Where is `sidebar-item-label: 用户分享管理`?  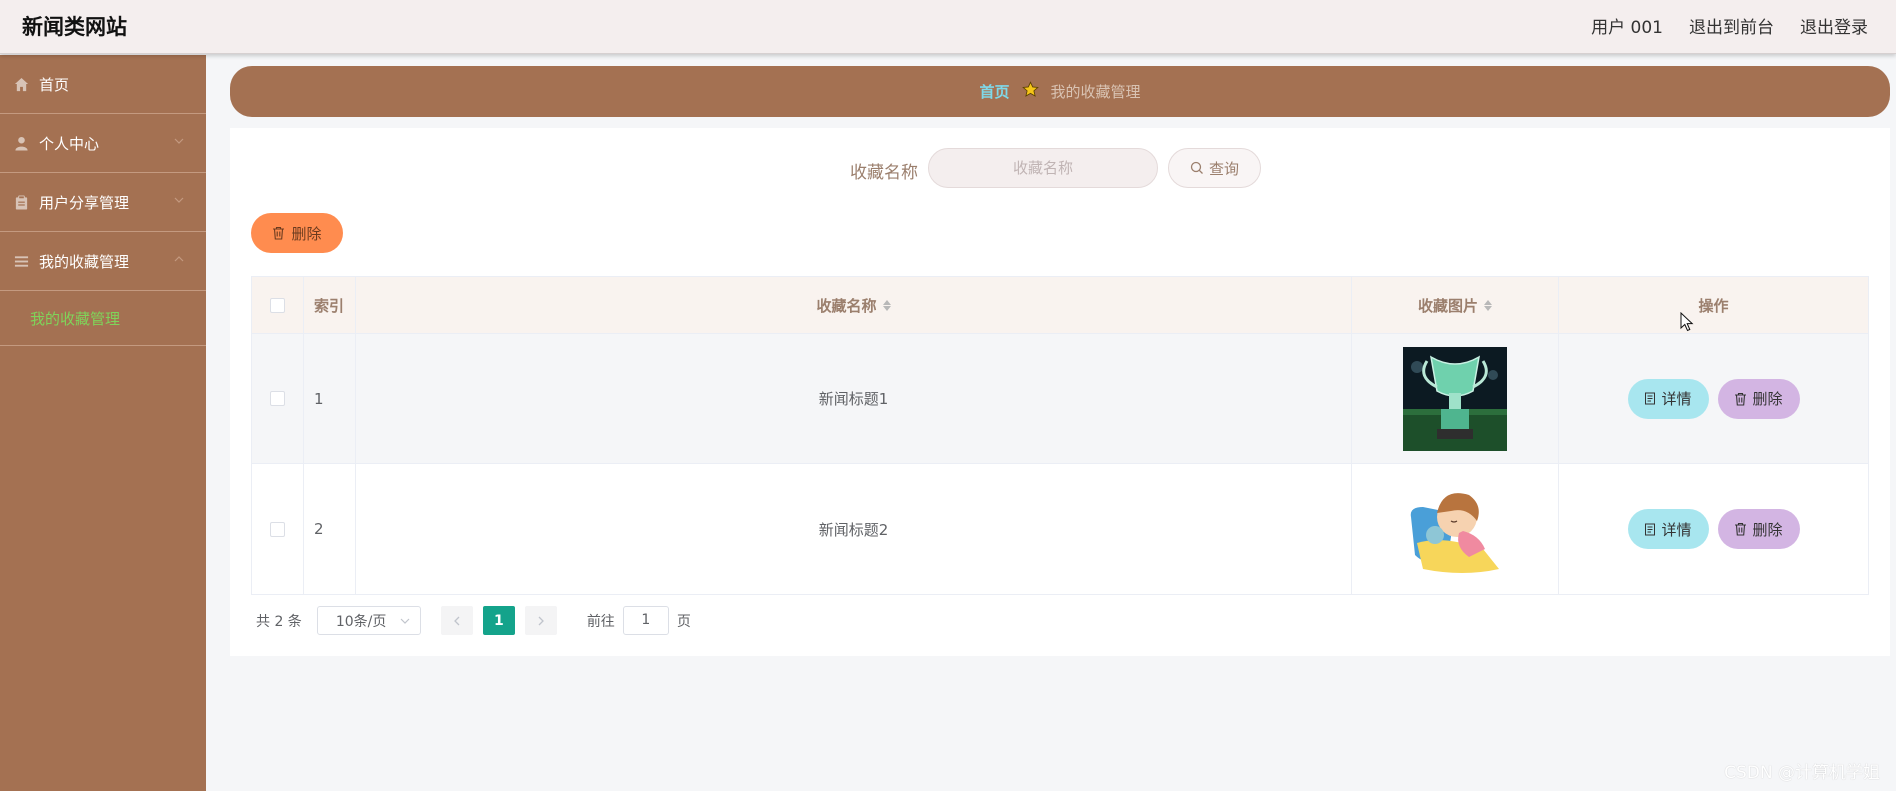 sidebar-item-label: 用户分享管理 is located at coordinates (84, 202).